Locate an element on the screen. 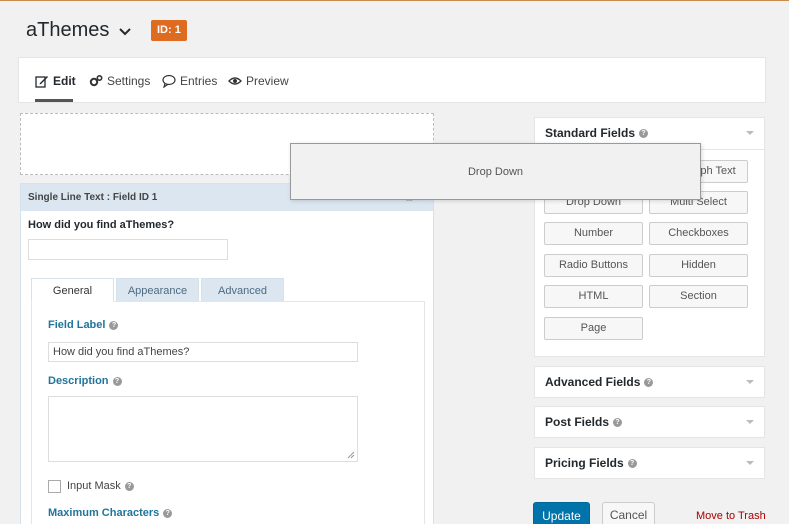 Image resolution: width=789 pixels, height=524 pixels. advanced-fields-panel: Advanced Fields ? is located at coordinates (649, 382).